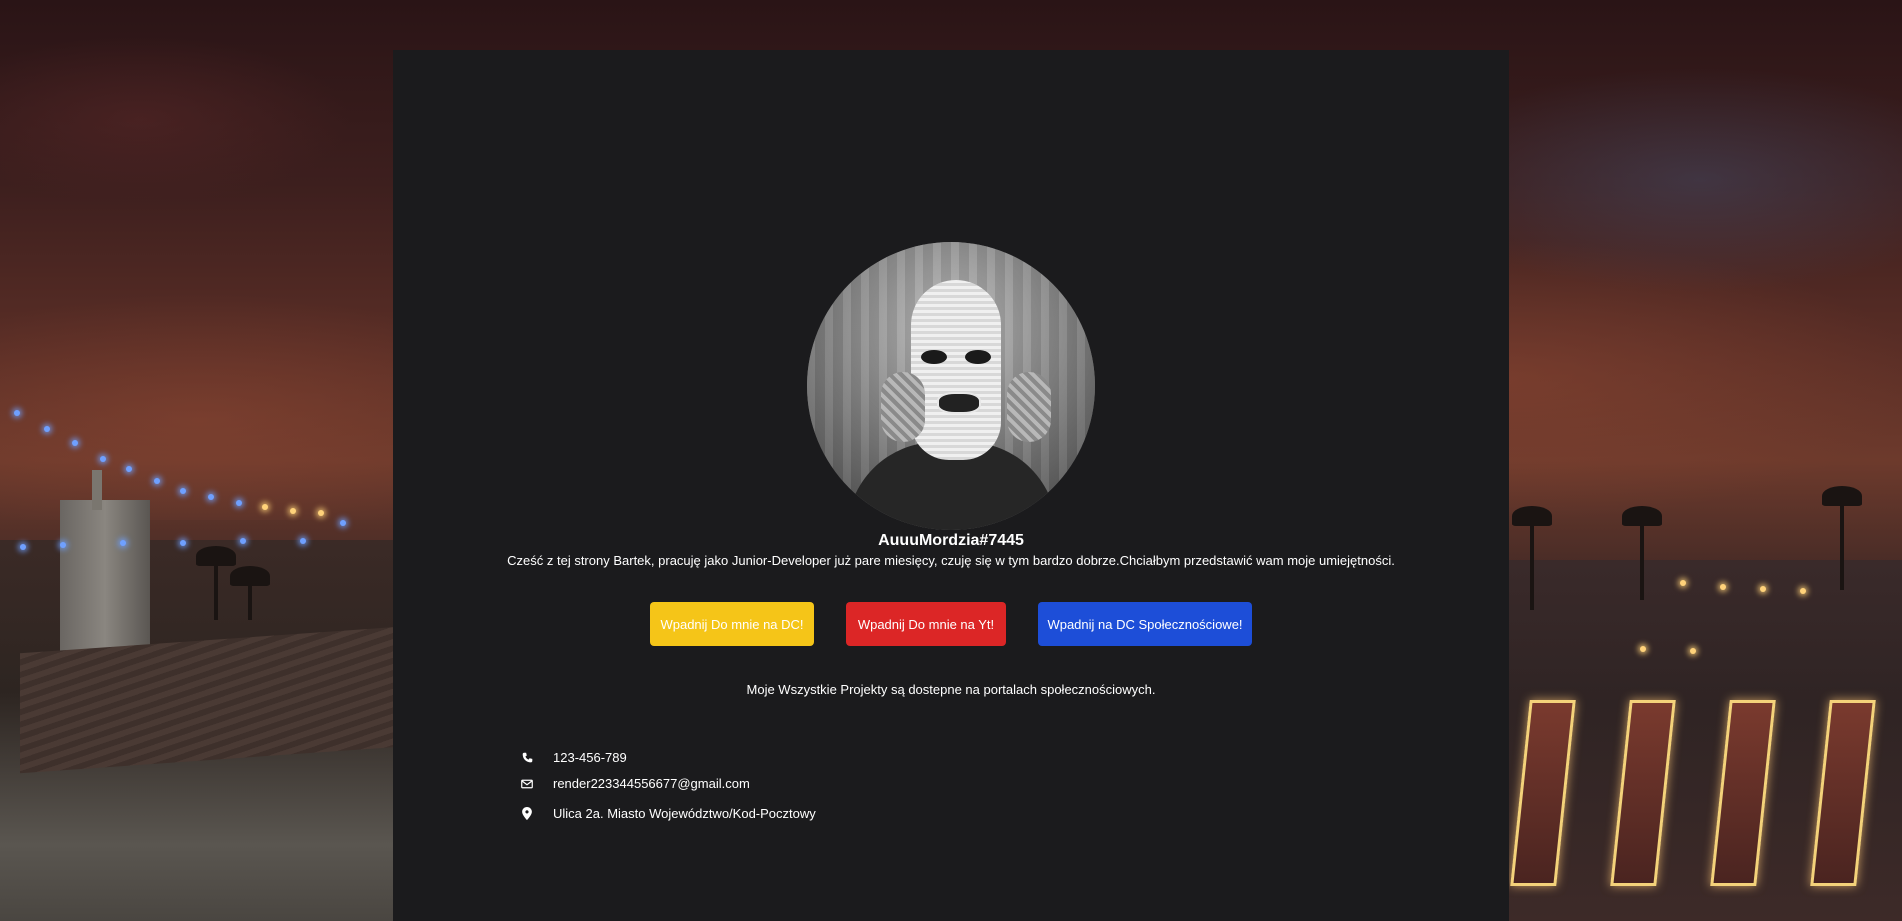 This screenshot has height=921, width=1902. Describe the element at coordinates (926, 624) in the screenshot. I see `youtube-button: Wpadnij Do mnie na Yt!` at that location.